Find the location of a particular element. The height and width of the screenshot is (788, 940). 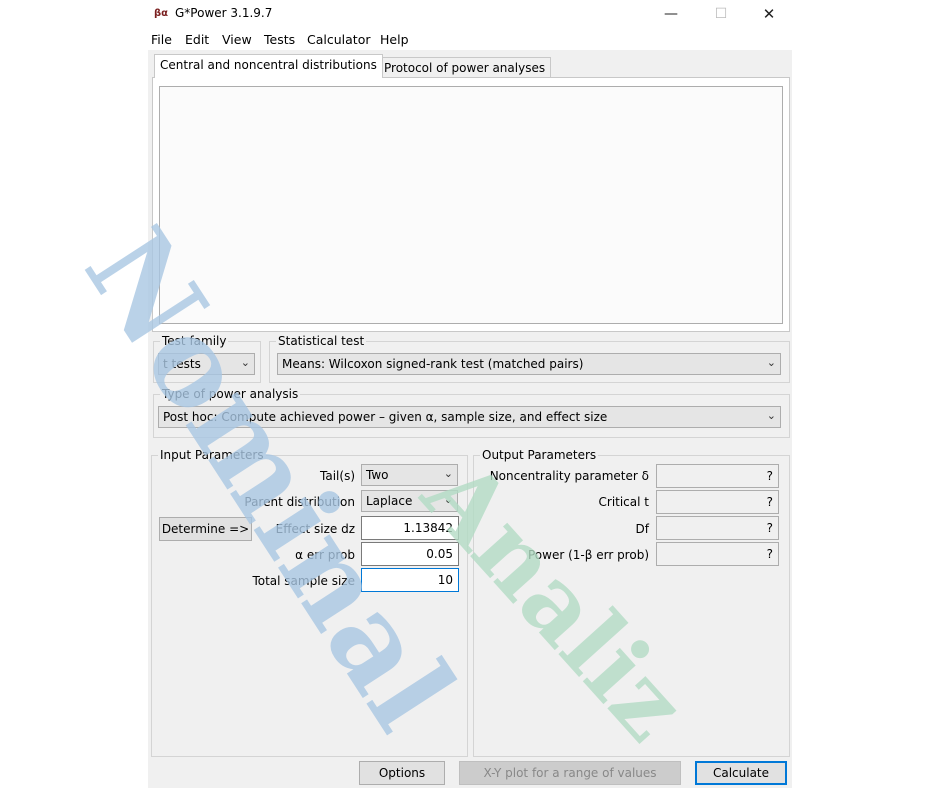

statistical-test-label: Statistical test is located at coordinates (321, 341).